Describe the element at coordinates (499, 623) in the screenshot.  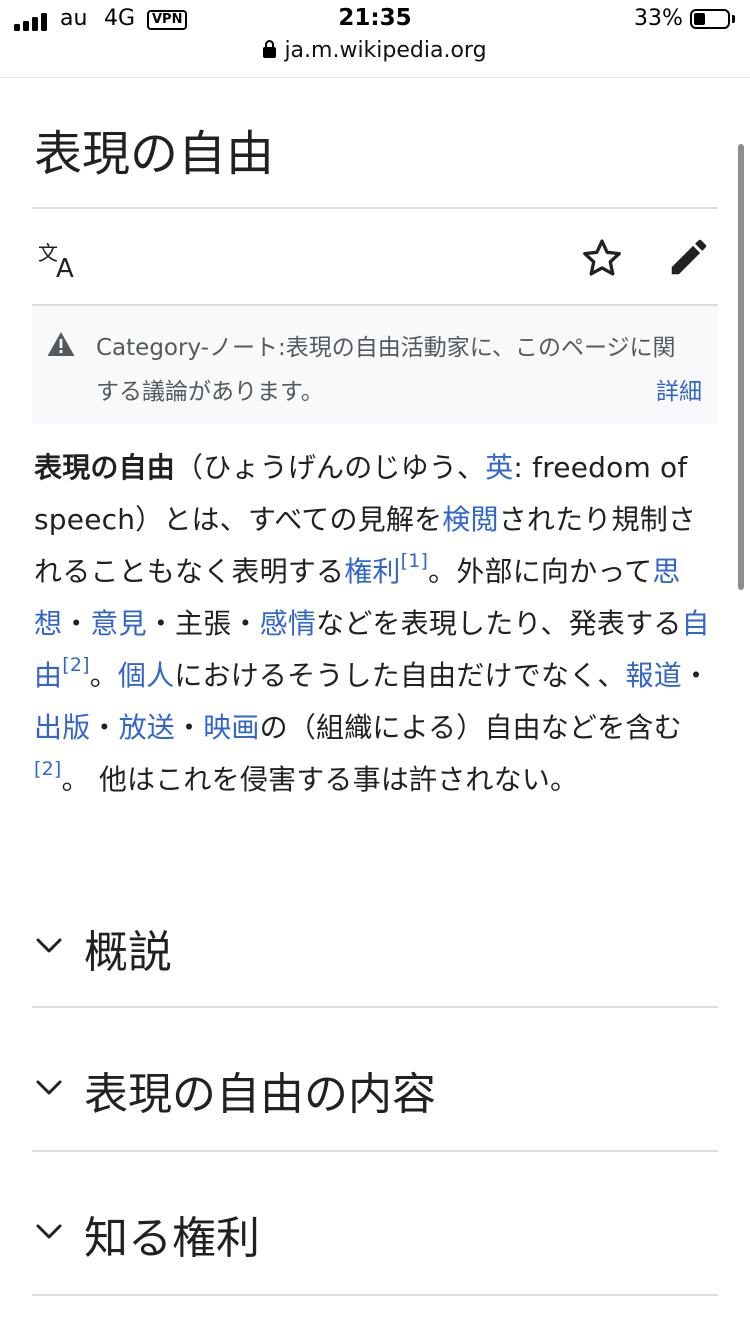
I see `lead-text: などを表現したり、発表する` at that location.